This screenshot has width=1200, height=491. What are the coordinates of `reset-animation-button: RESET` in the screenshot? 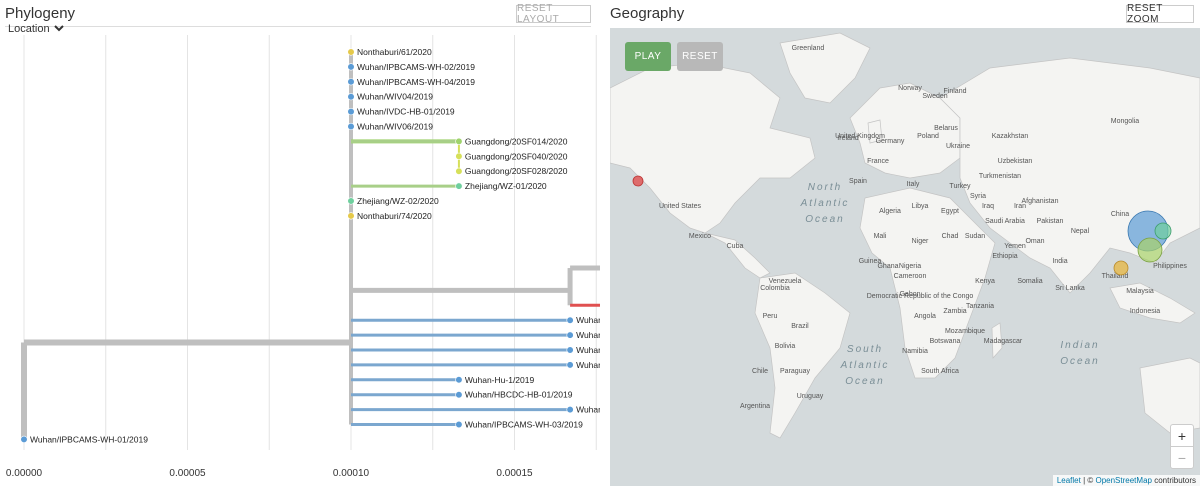 It's located at (700, 56).